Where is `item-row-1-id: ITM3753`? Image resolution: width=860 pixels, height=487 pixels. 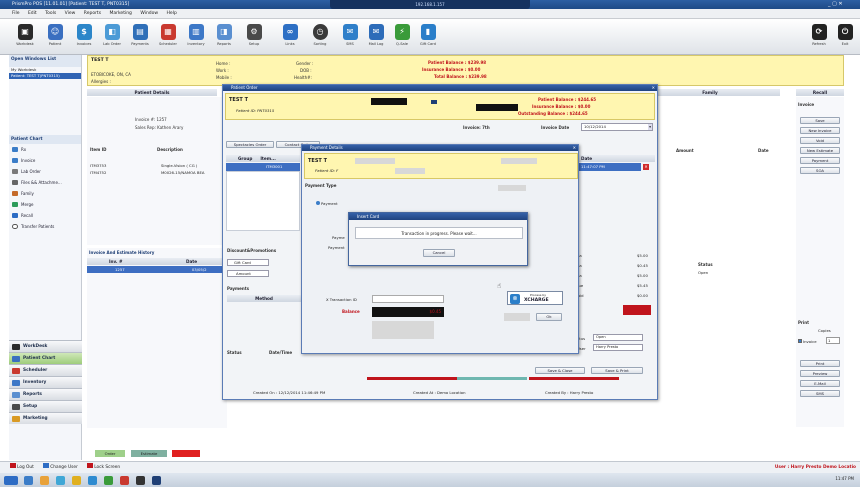 item-row-1-id: ITM3753 is located at coordinates (98, 165).